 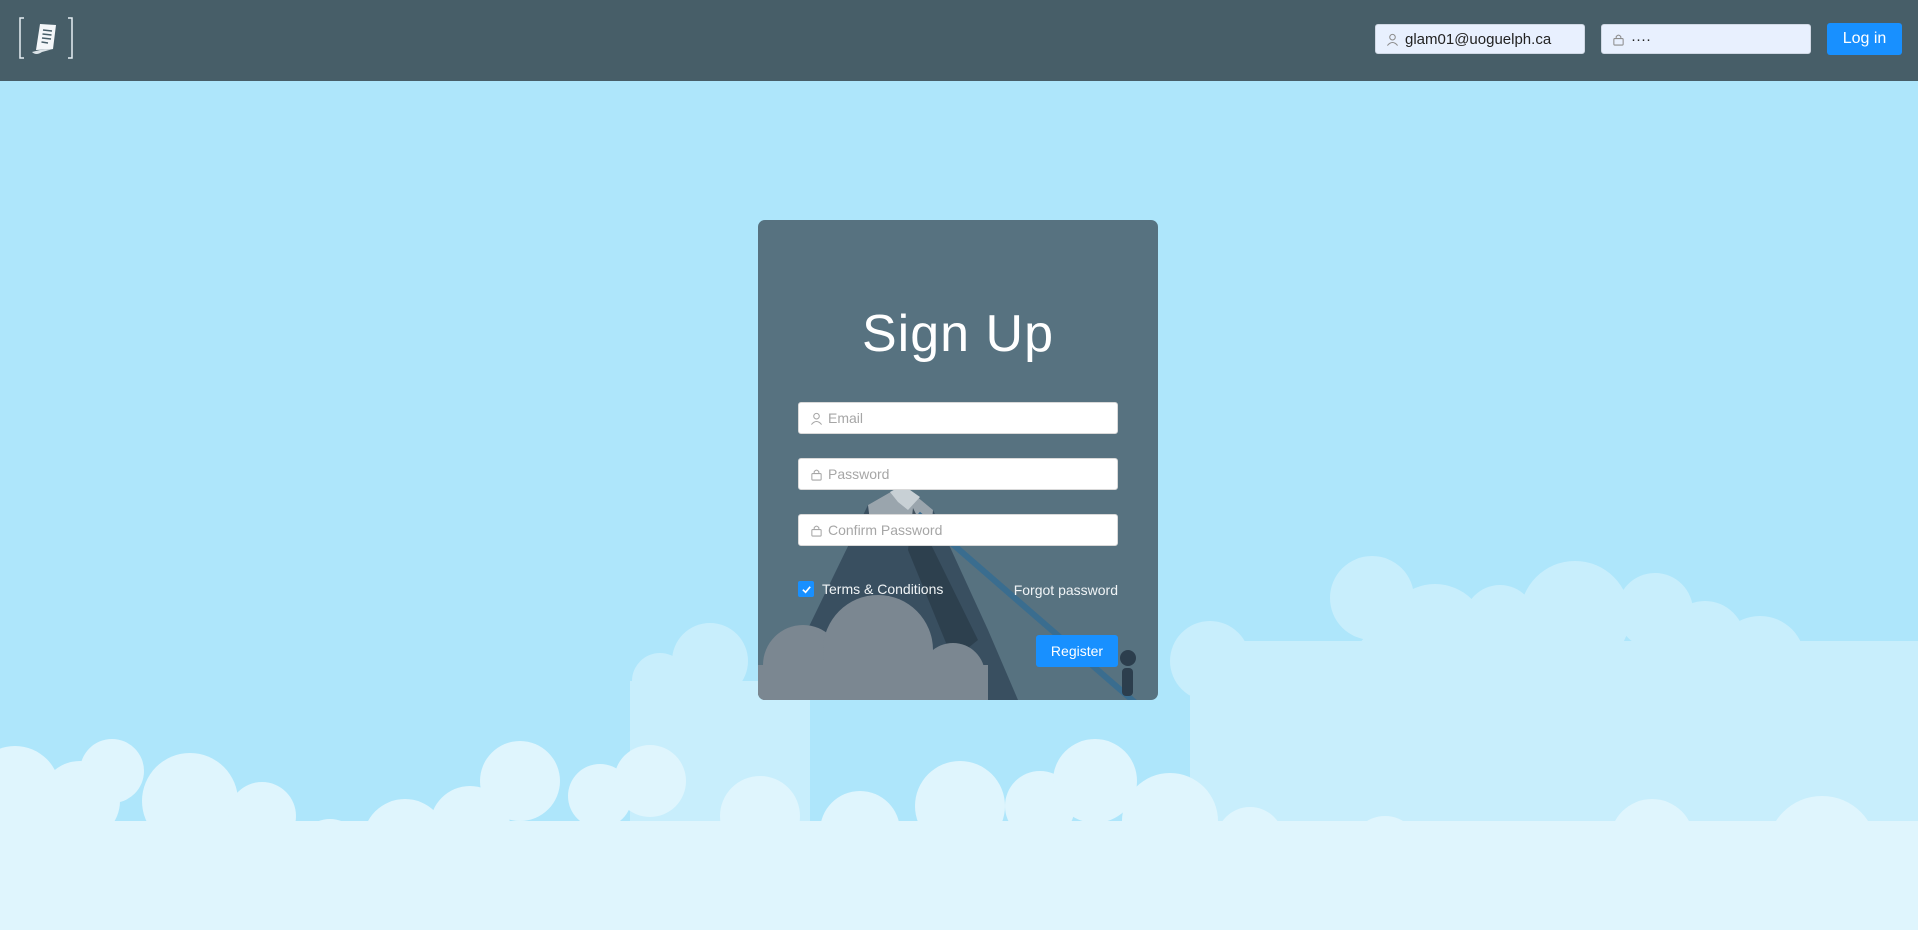 I want to click on notepad-logo-icon, so click(x=46, y=38).